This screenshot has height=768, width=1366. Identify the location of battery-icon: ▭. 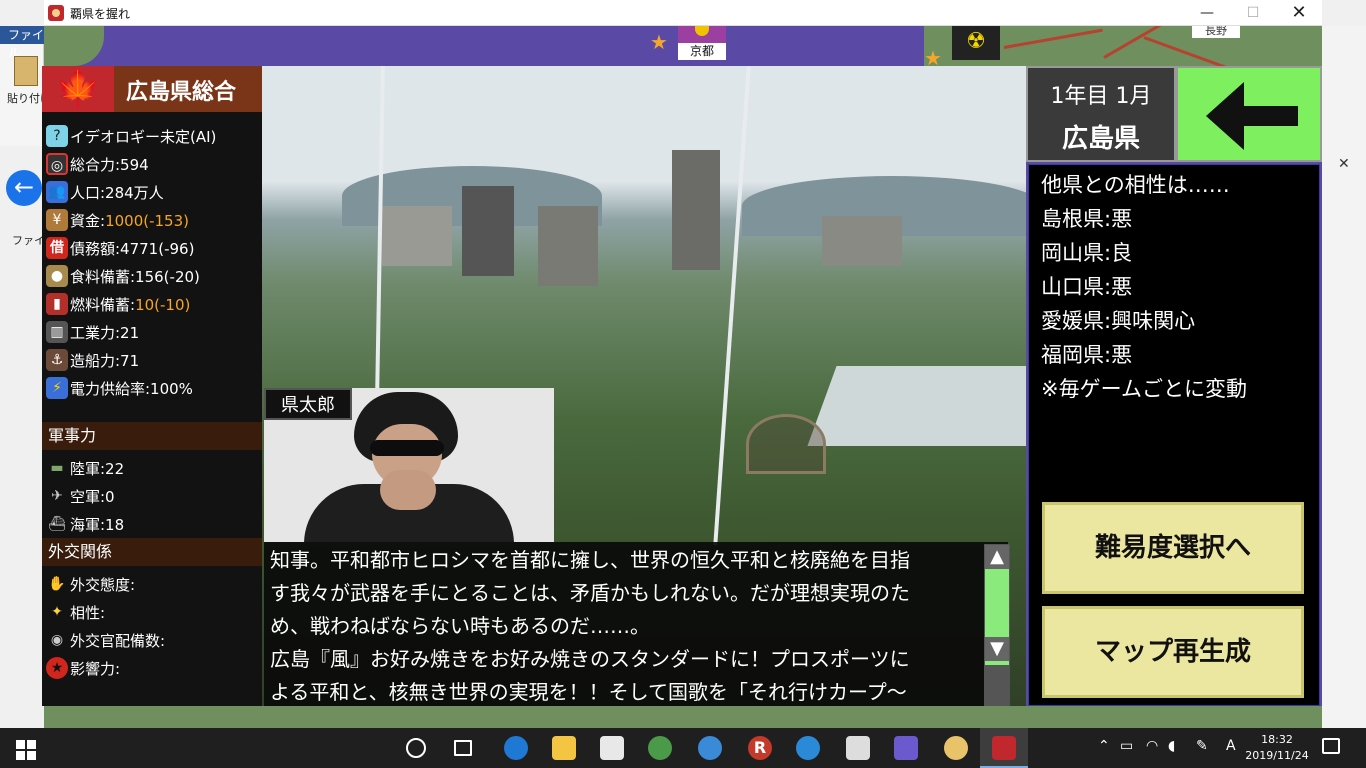
(1126, 746).